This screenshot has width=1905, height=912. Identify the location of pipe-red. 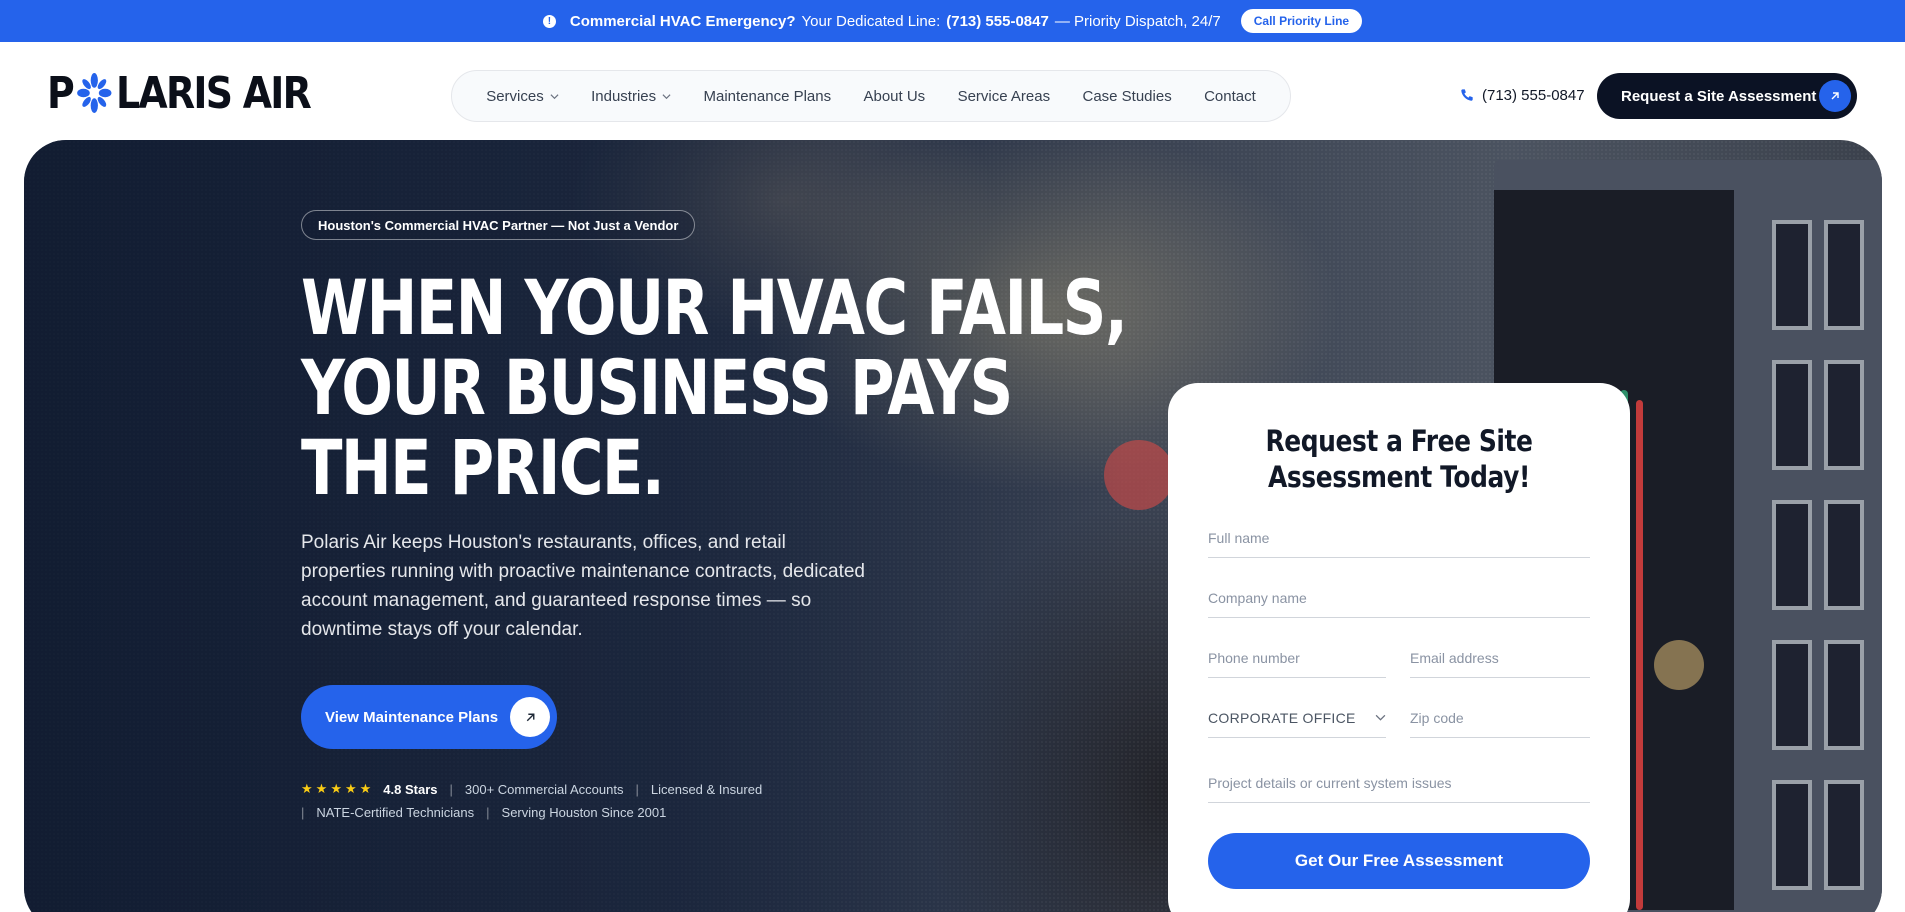
(1639, 655).